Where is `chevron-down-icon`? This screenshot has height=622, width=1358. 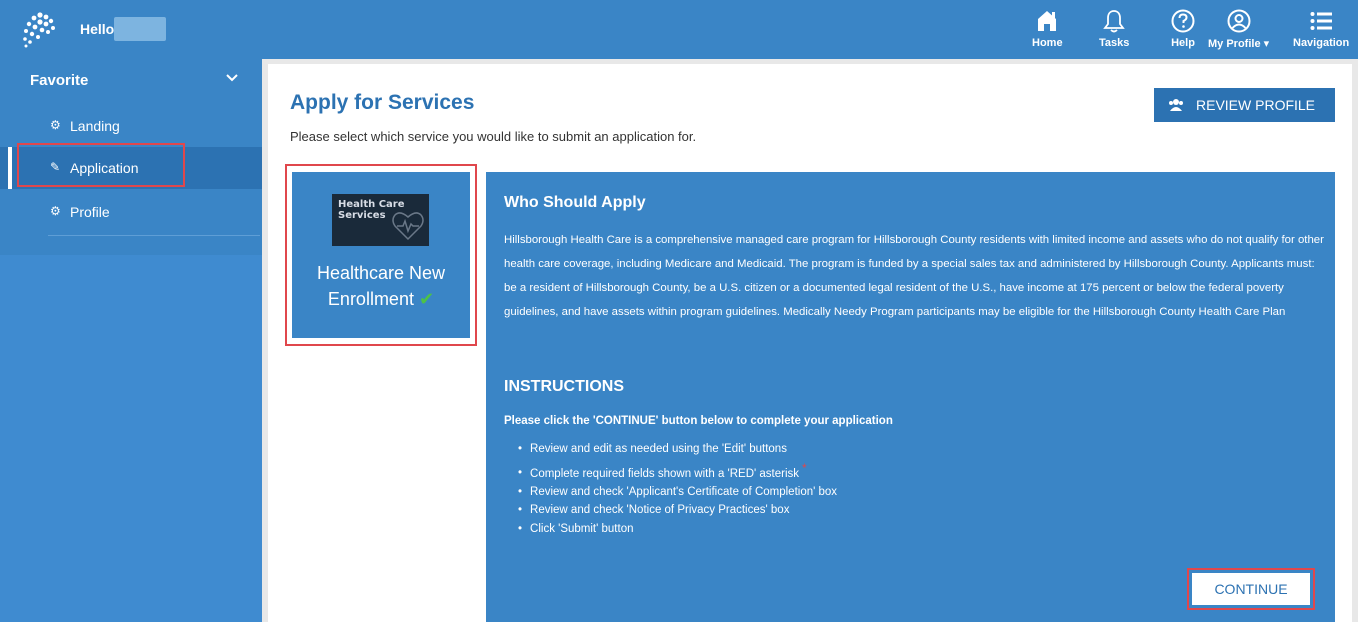 chevron-down-icon is located at coordinates (232, 78).